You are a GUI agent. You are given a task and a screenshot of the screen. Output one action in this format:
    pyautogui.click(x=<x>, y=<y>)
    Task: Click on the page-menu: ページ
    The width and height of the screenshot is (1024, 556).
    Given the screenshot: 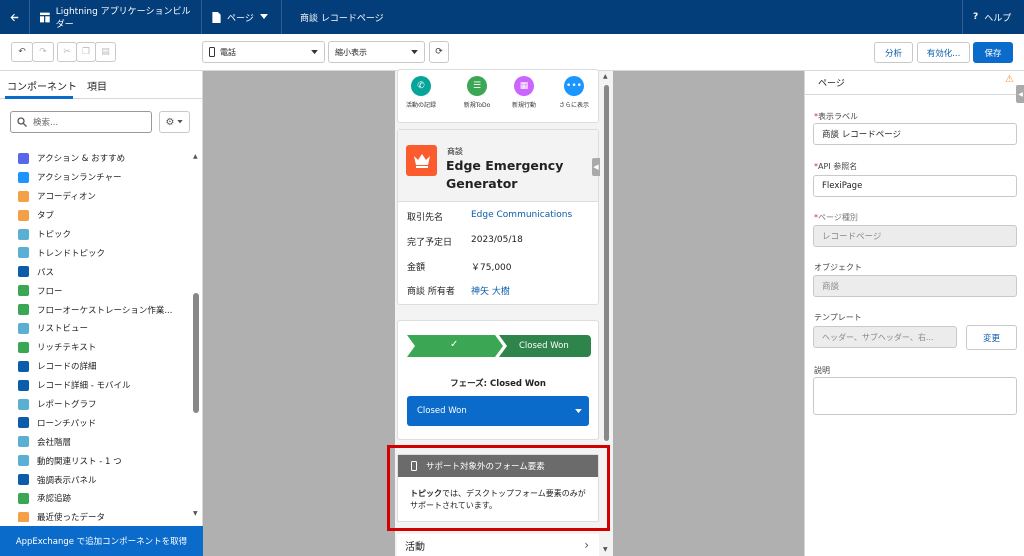 What is the action you would take?
    pyautogui.click(x=242, y=17)
    